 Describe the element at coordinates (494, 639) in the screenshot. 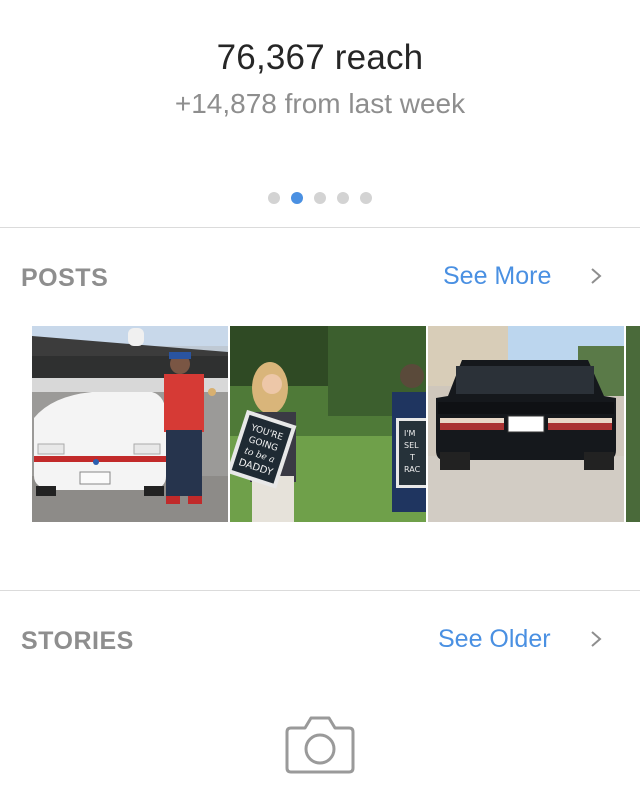

I see `see-older-link: See Older` at that location.